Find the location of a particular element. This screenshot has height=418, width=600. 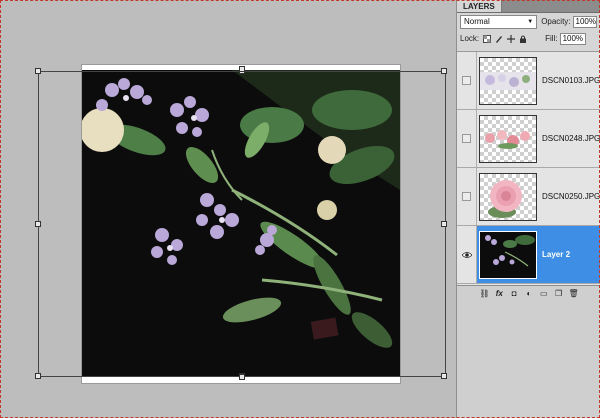

blend-mode-value: Normal is located at coordinates (477, 21).